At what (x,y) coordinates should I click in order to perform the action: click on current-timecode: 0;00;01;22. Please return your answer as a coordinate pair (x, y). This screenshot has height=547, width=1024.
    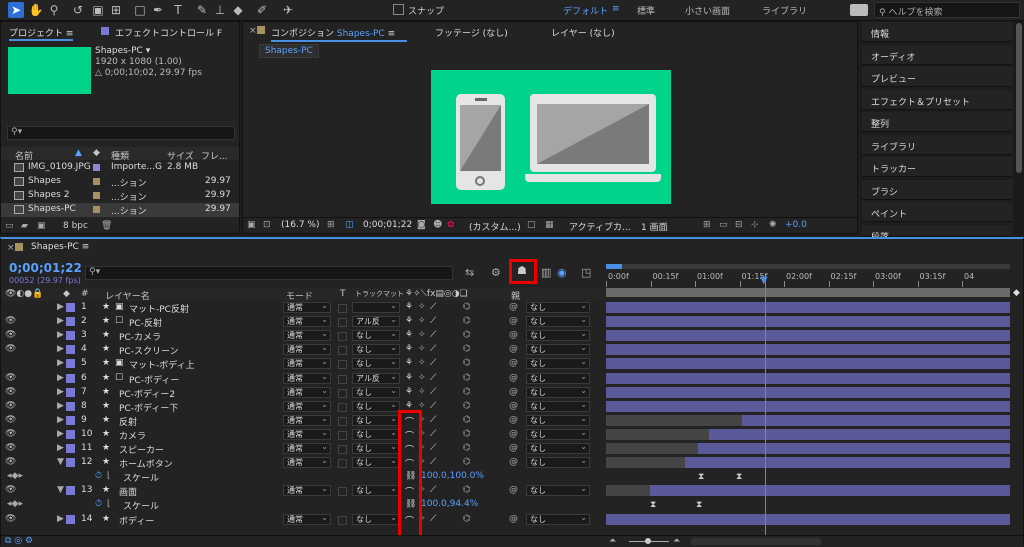
    Looking at the image, I should click on (45, 268).